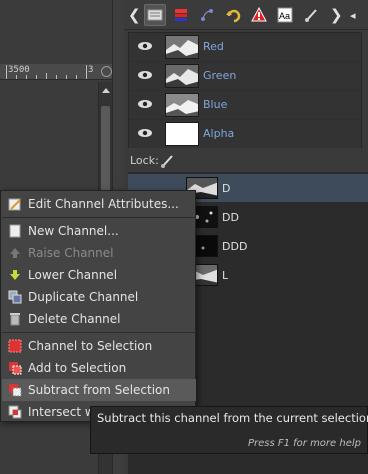 Image resolution: width=368 pixels, height=474 pixels. I want to click on layers-icon, so click(181, 15).